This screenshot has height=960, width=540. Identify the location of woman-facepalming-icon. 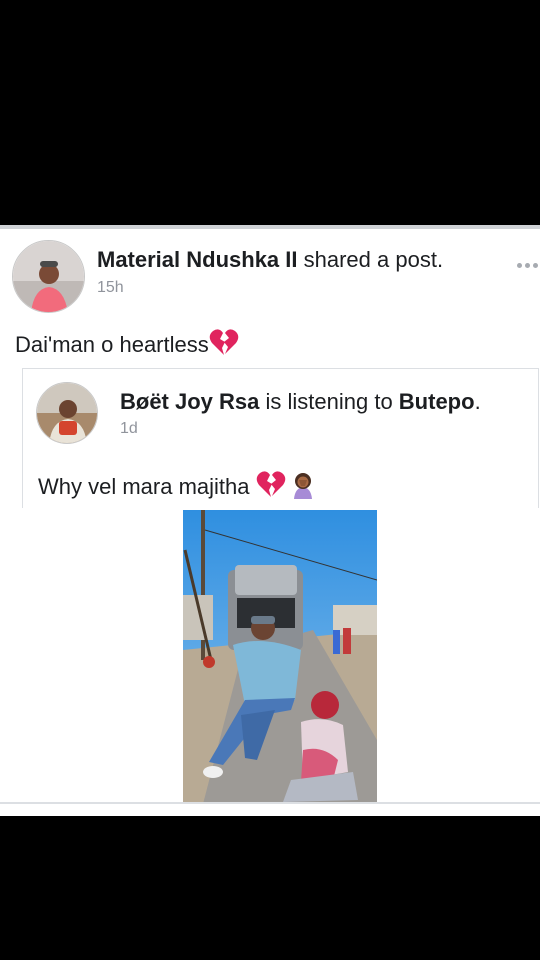
(303, 488).